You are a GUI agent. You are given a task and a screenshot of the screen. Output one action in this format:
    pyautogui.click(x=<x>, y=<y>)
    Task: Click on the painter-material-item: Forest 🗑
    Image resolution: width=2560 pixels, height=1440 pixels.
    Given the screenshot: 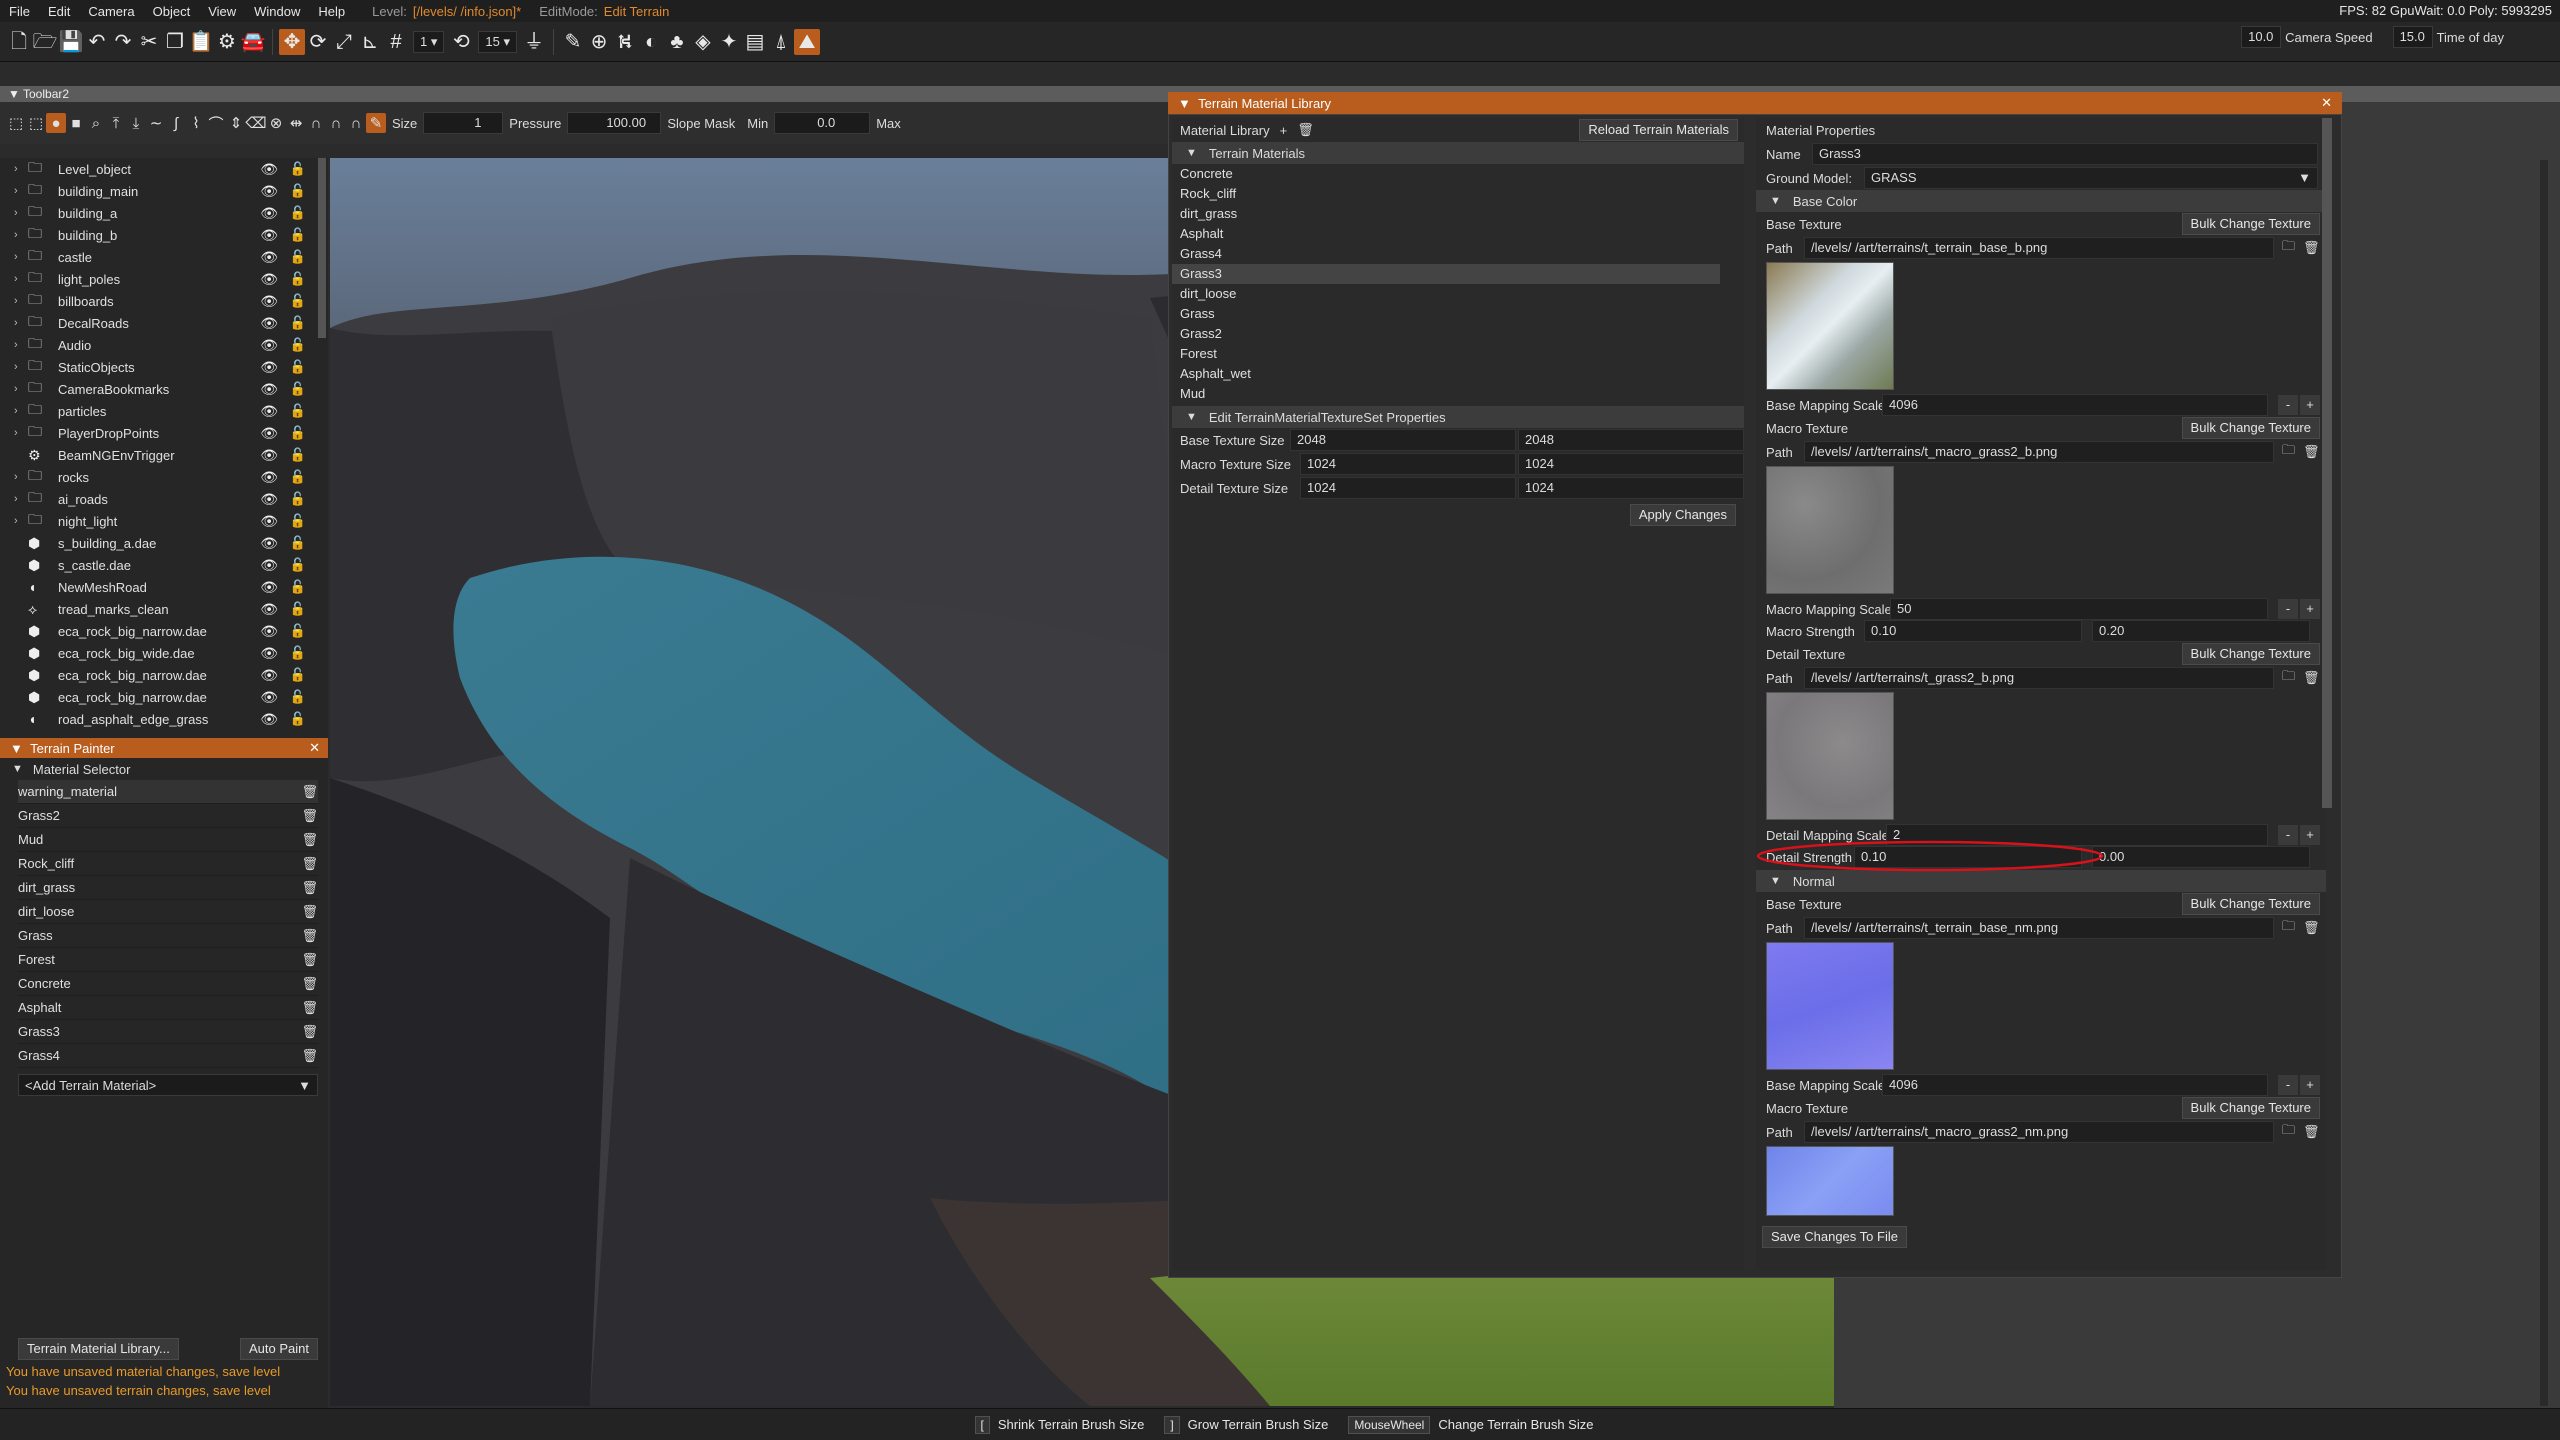 What is the action you would take?
    pyautogui.click(x=168, y=960)
    